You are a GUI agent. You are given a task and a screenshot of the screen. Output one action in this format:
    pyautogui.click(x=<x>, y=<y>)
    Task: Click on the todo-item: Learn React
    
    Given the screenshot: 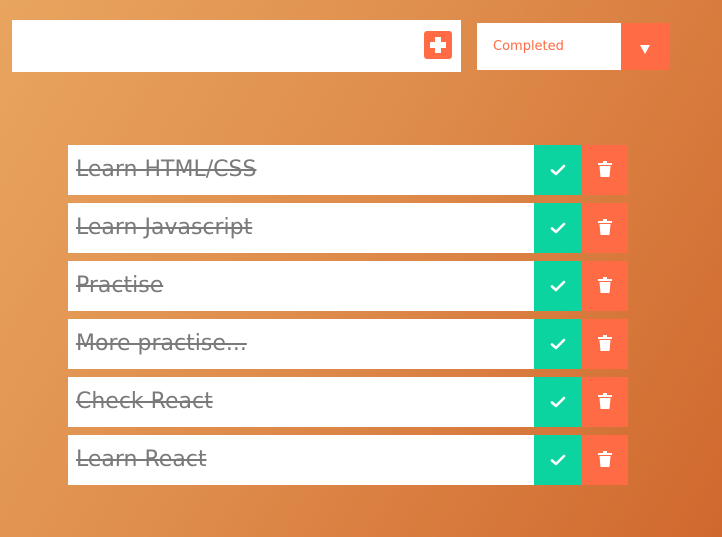 What is the action you would take?
    pyautogui.click(x=348, y=460)
    